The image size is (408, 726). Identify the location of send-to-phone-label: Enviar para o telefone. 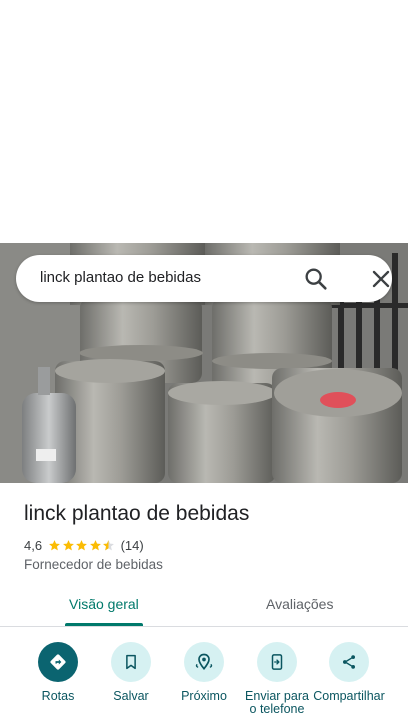
(277, 702).